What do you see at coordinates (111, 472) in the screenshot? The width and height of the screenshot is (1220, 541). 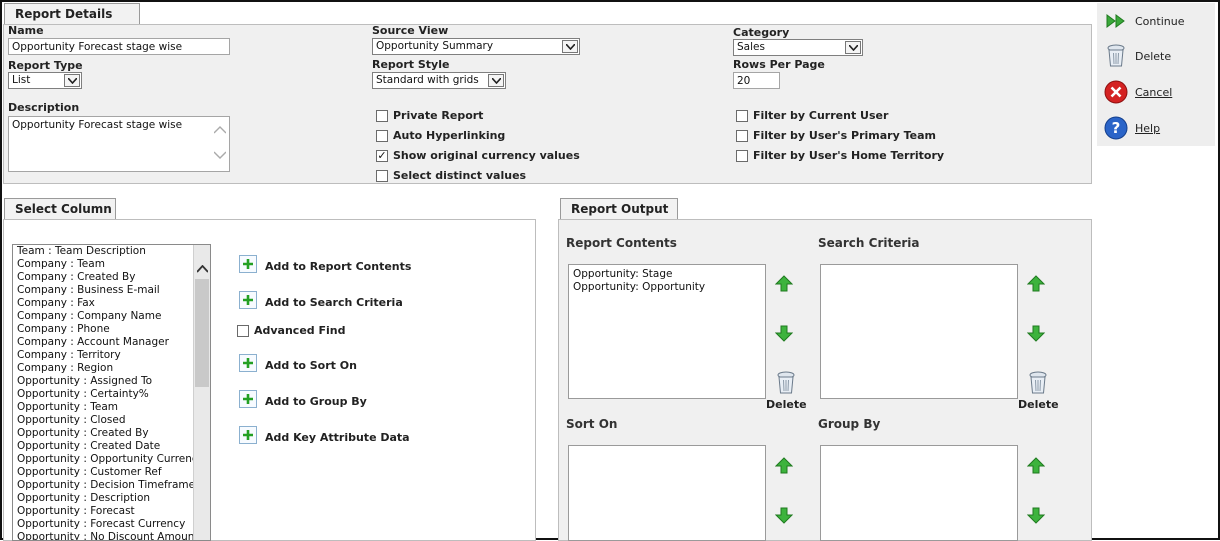 I see `column-list-item: Opportunity : Customer Ref` at bounding box center [111, 472].